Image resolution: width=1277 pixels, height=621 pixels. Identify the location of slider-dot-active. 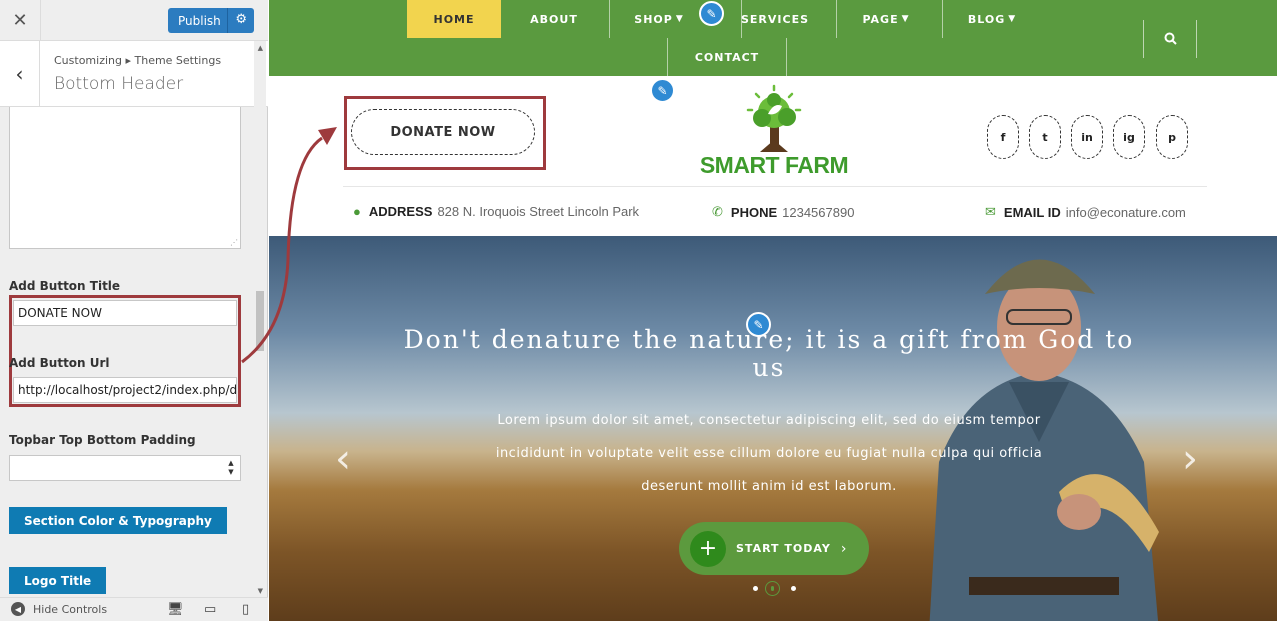
(772, 588).